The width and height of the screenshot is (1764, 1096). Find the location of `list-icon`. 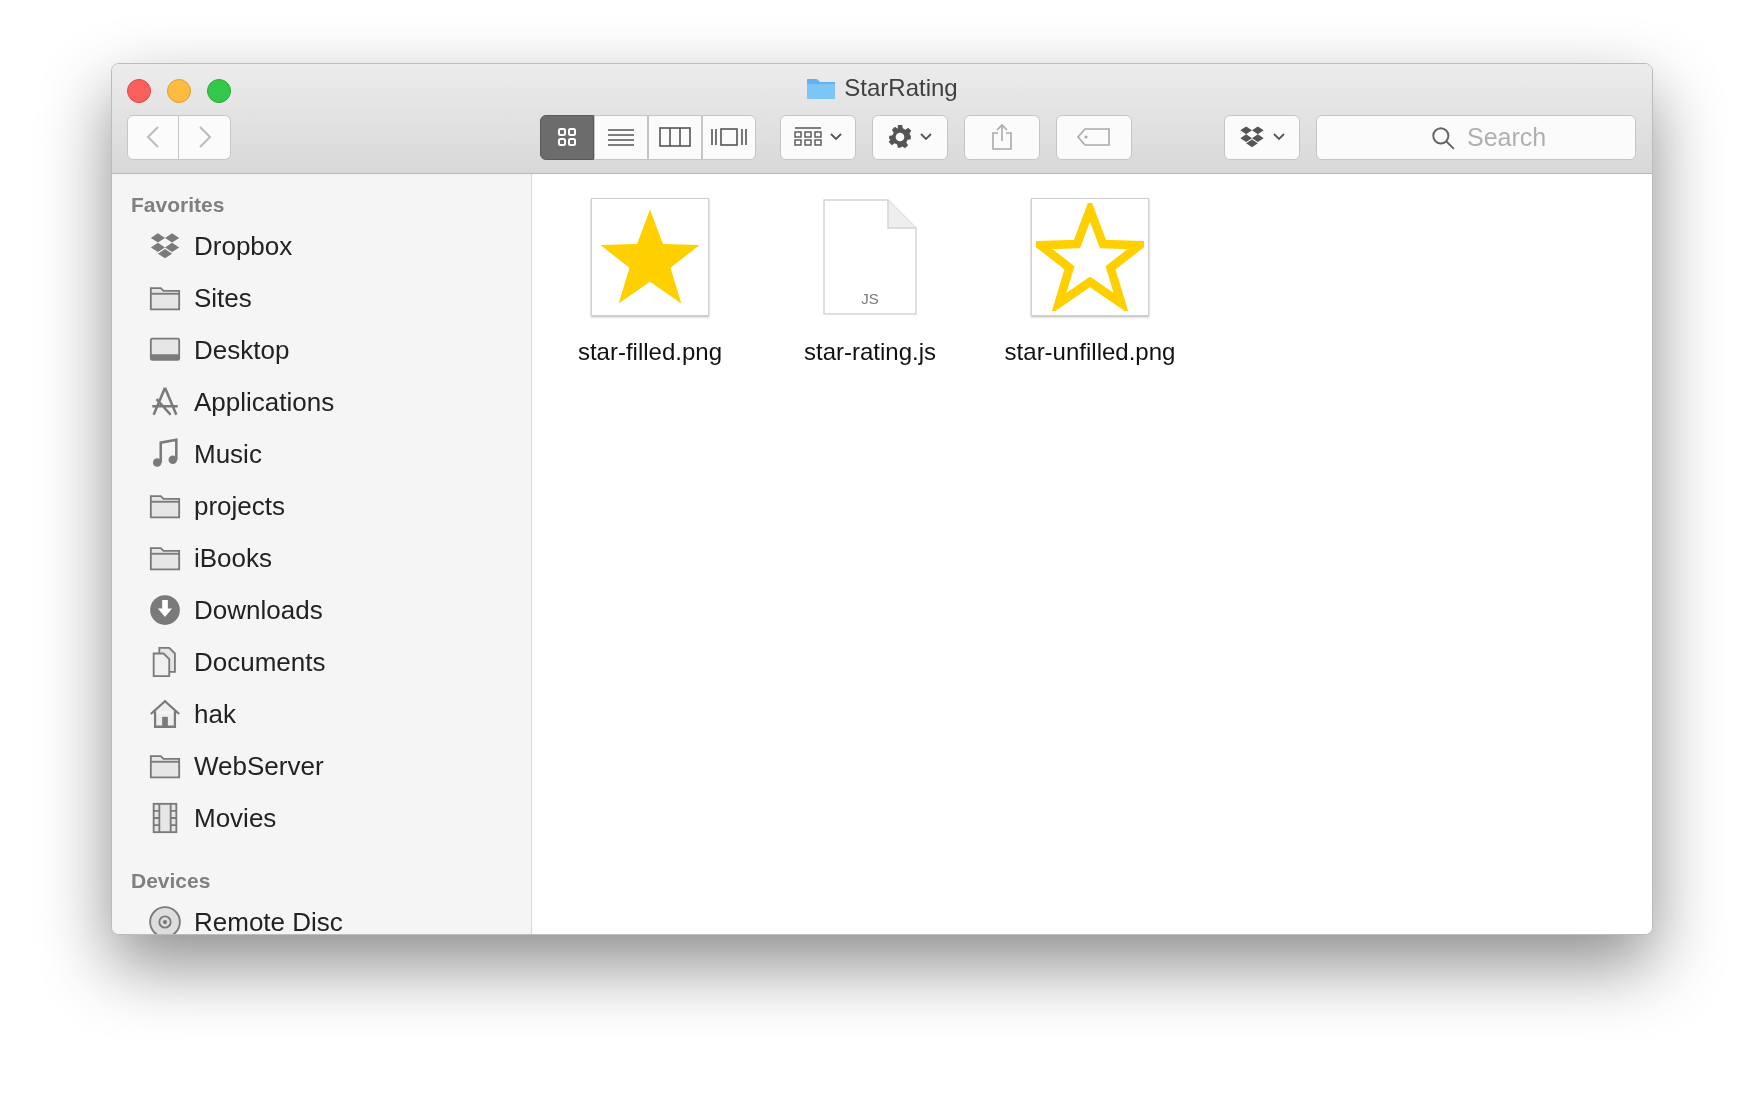

list-icon is located at coordinates (621, 137).